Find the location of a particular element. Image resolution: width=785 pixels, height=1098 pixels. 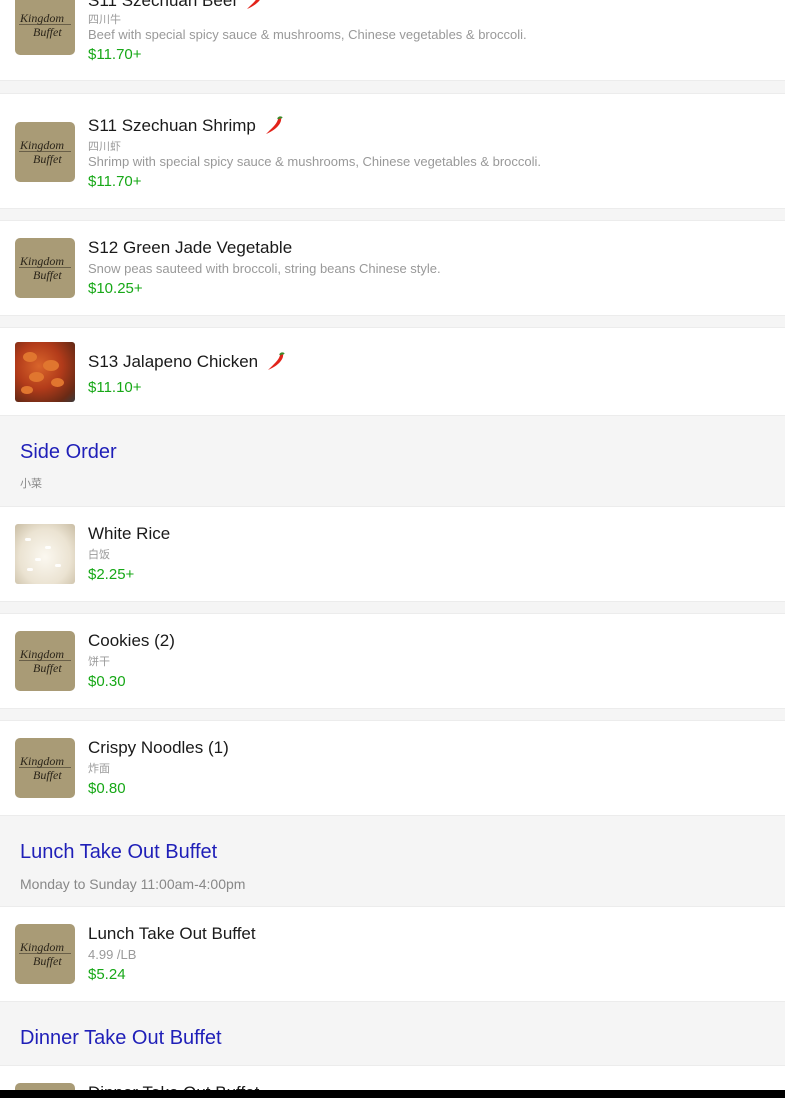

bottom-bar is located at coordinates (392, 1094).